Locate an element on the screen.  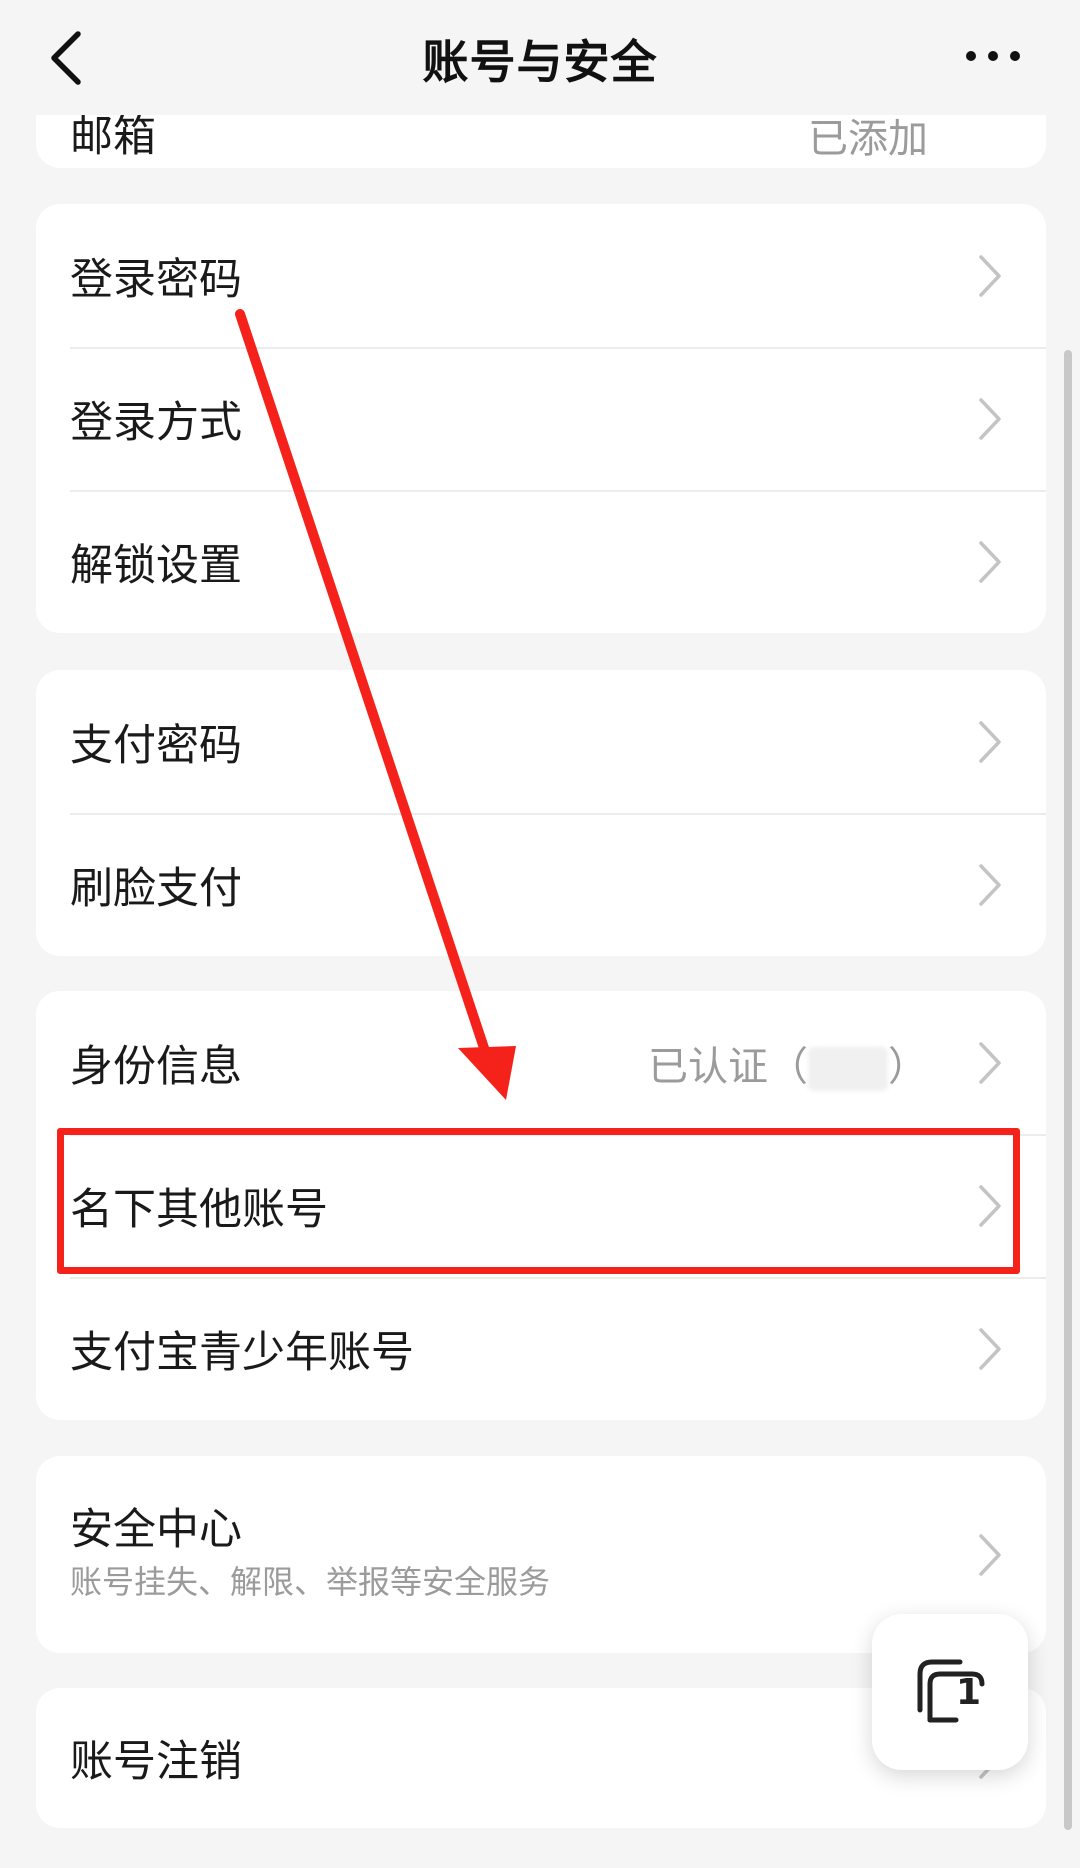
more-button is located at coordinates (993, 56).